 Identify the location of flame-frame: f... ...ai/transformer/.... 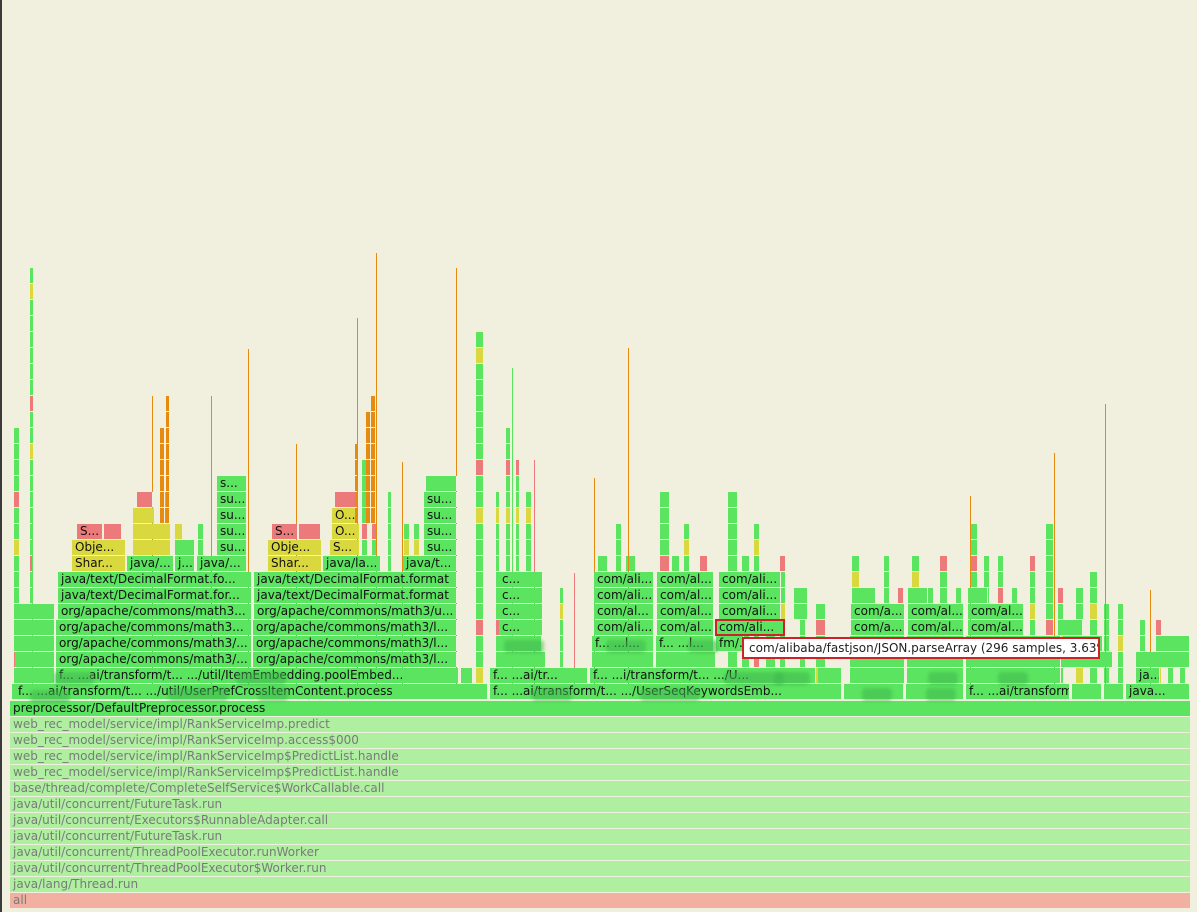
(1018, 691).